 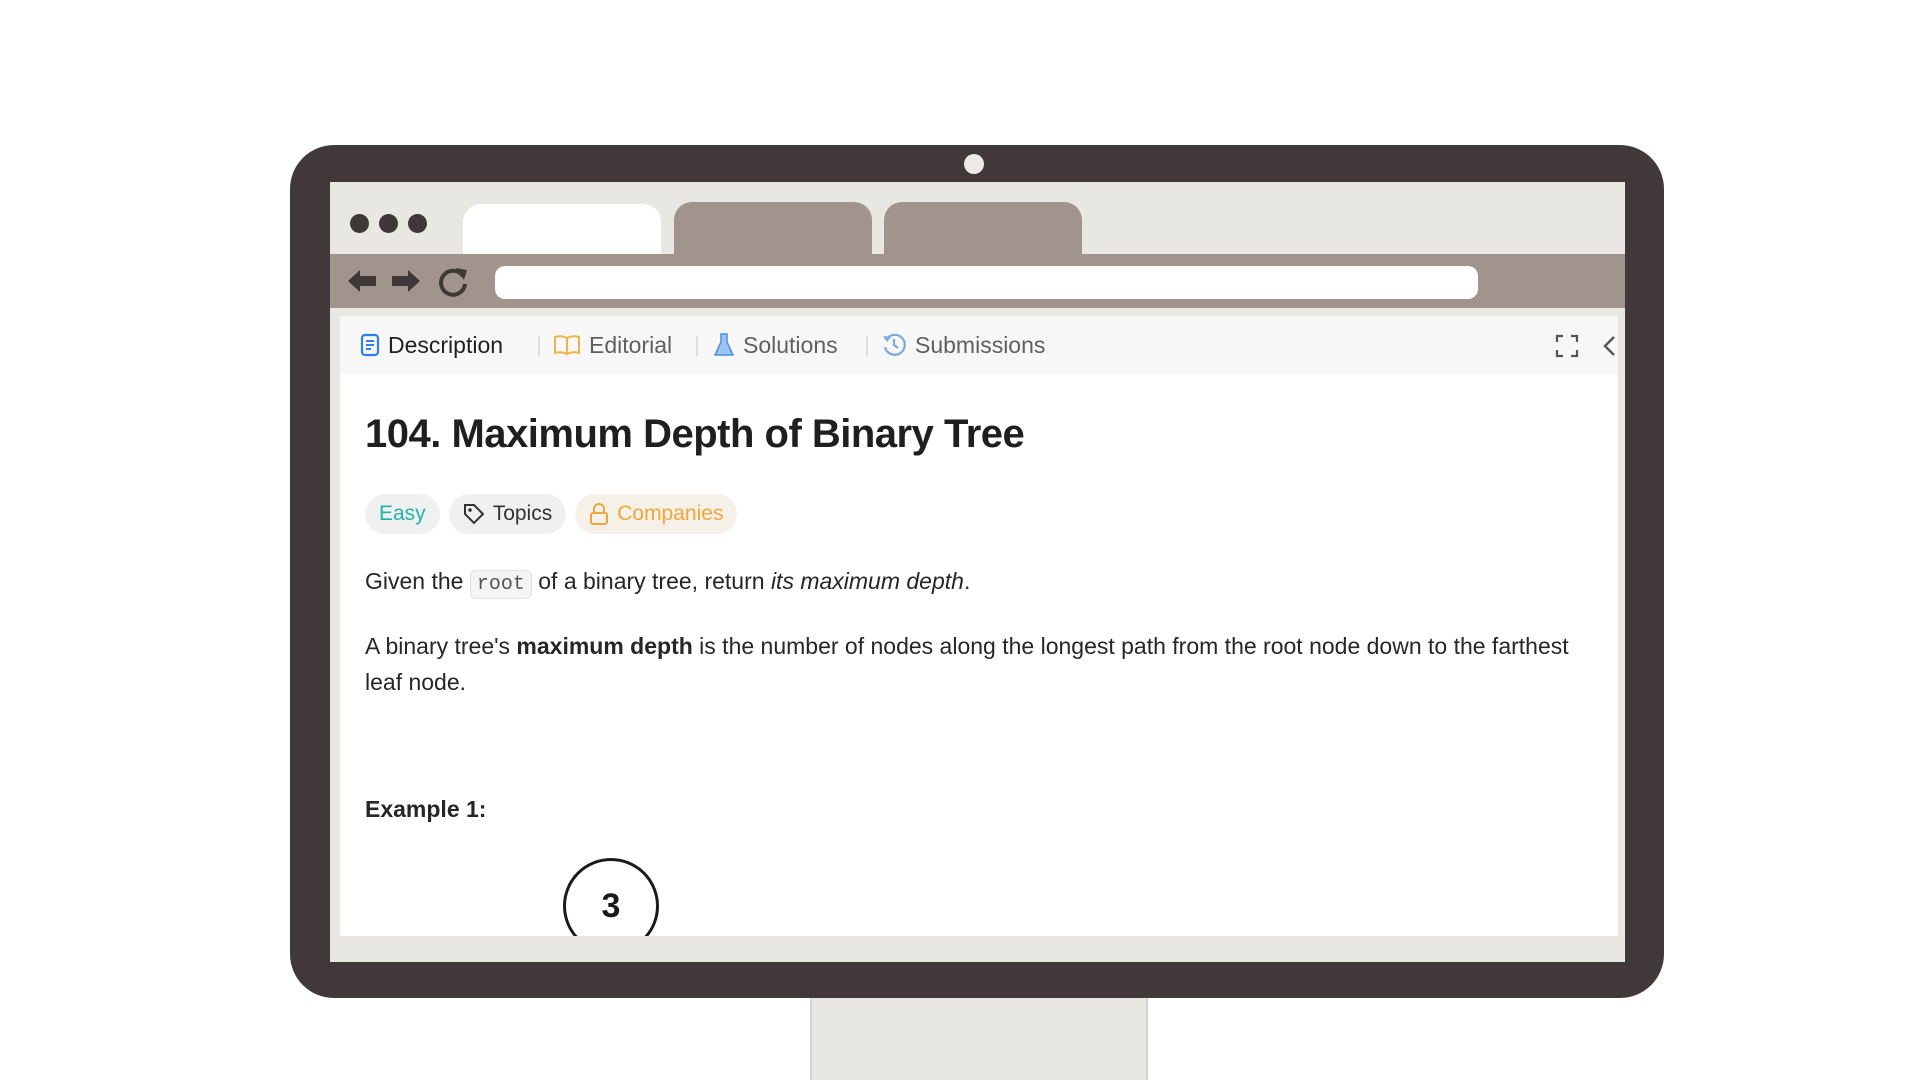 I want to click on tree-node-value: 3, so click(x=611, y=905).